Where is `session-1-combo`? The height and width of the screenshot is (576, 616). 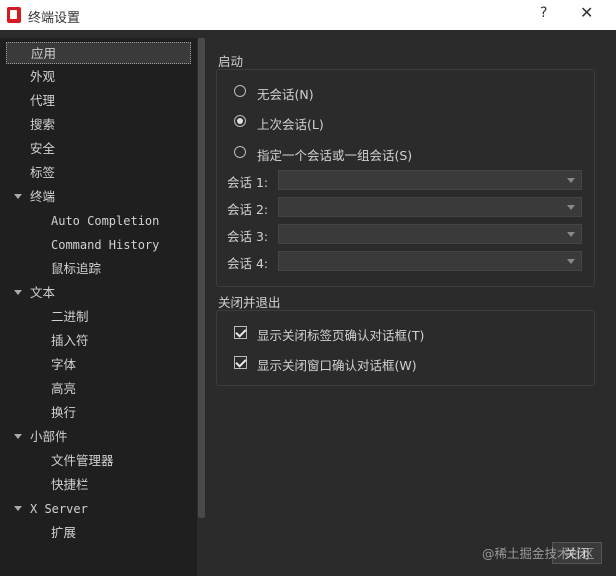 session-1-combo is located at coordinates (430, 180).